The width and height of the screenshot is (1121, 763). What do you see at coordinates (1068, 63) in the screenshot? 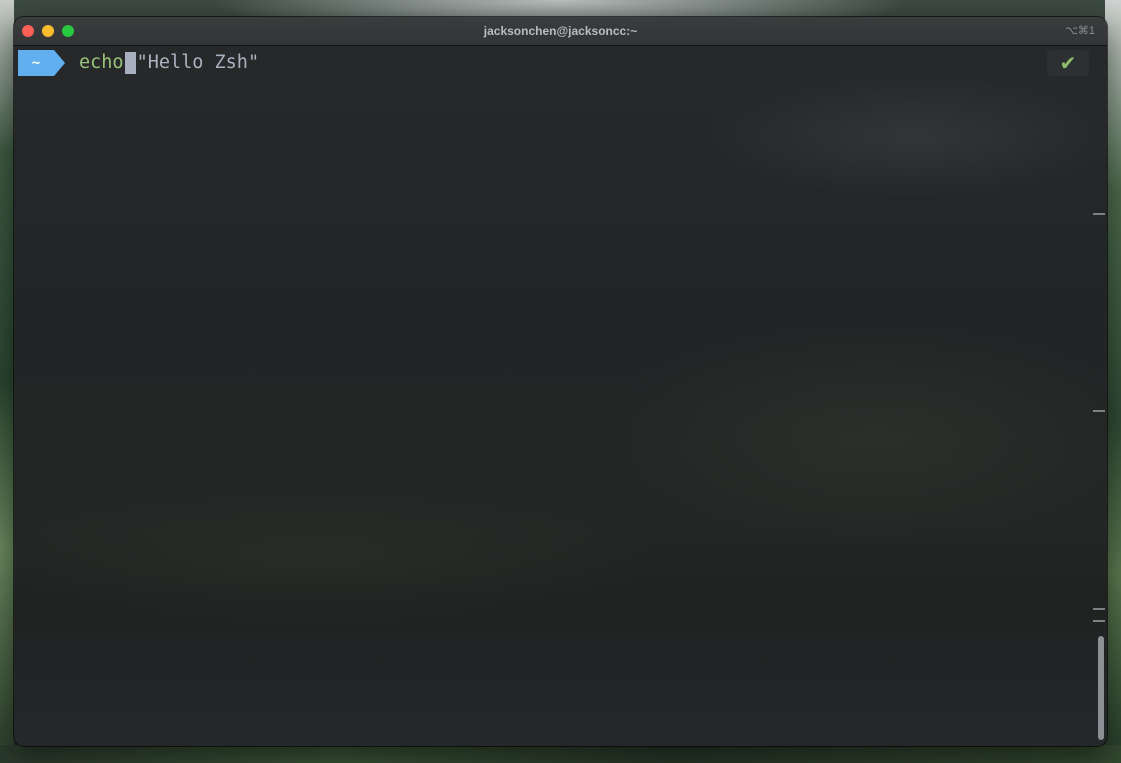
I see `status-success-icon: ✔` at bounding box center [1068, 63].